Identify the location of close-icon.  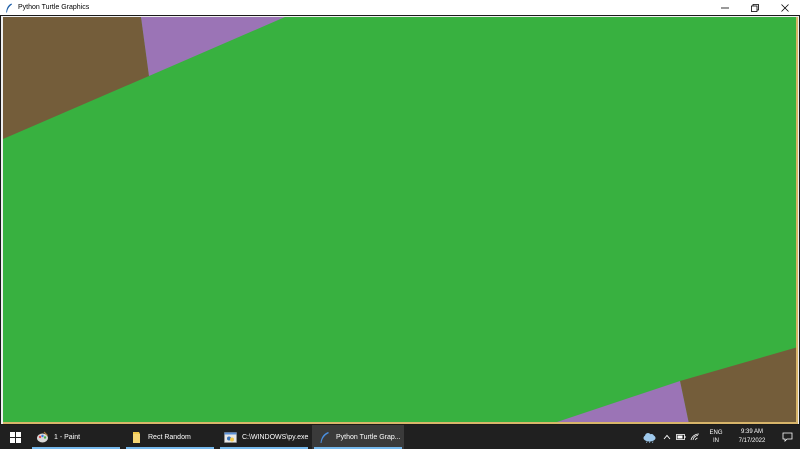
(785, 7).